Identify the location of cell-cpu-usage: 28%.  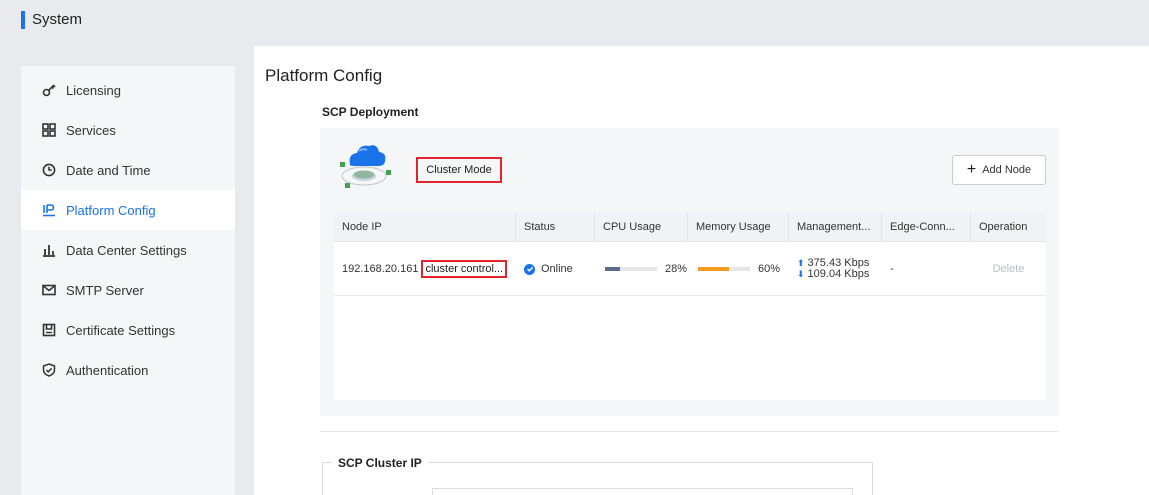
(641, 269).